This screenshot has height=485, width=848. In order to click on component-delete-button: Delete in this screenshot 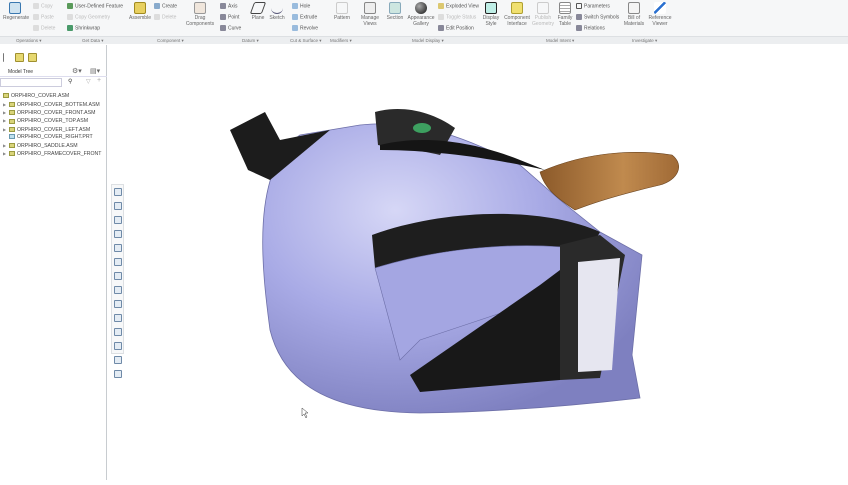, I will do `click(165, 17)`.